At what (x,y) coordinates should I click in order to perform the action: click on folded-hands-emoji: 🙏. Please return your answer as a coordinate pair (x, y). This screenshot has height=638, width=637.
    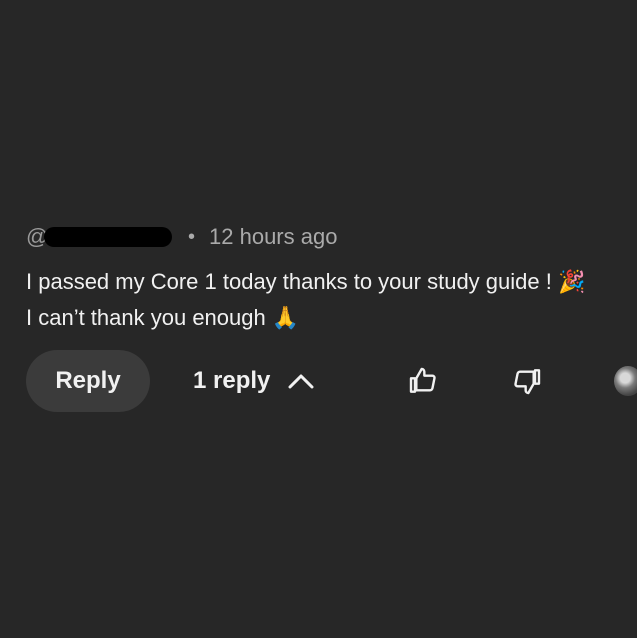
    Looking at the image, I should click on (285, 317).